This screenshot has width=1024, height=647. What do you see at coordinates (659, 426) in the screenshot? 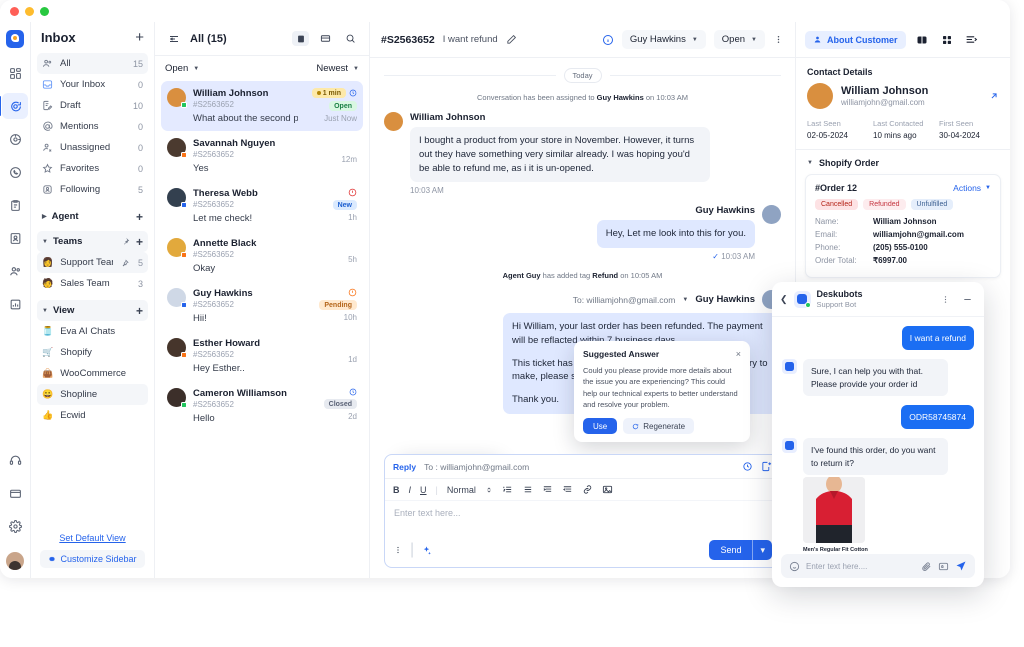
I see `regenerate-button: Regenerate` at bounding box center [659, 426].